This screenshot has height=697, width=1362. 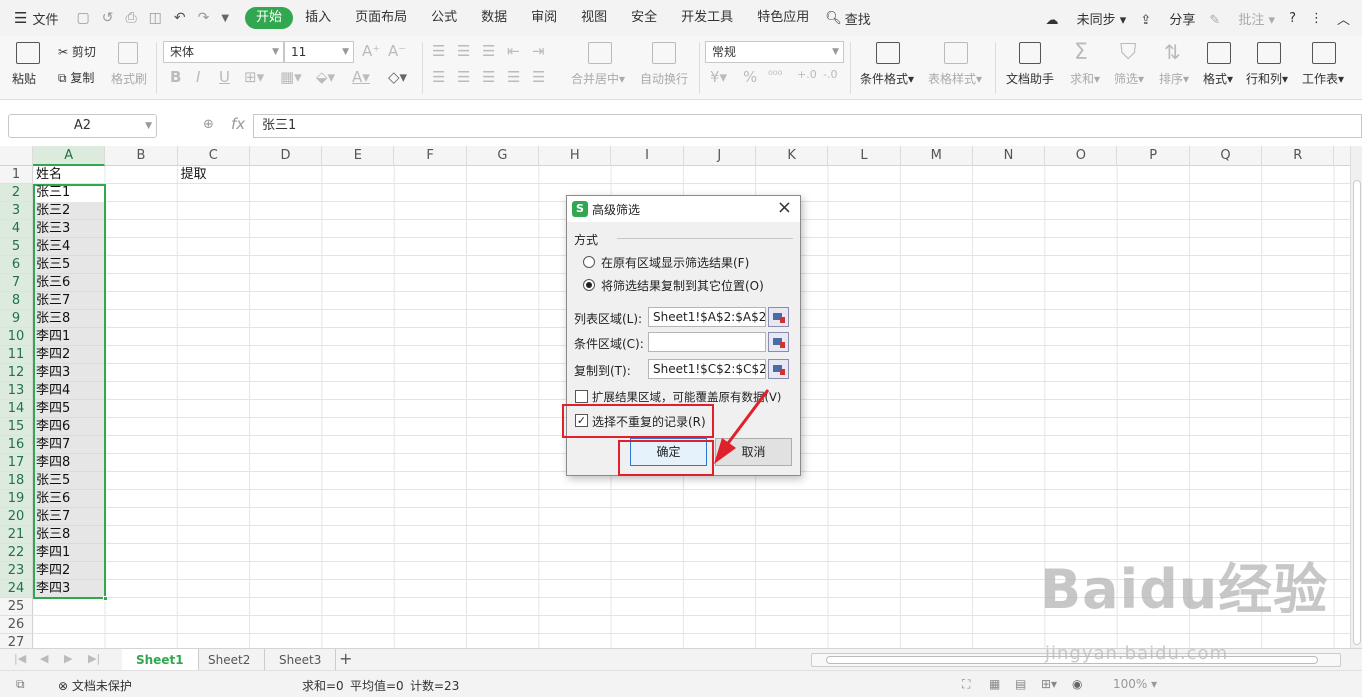 What do you see at coordinates (598, 78) in the screenshot?
I see `merge-center-button: 合并居中▾` at bounding box center [598, 78].